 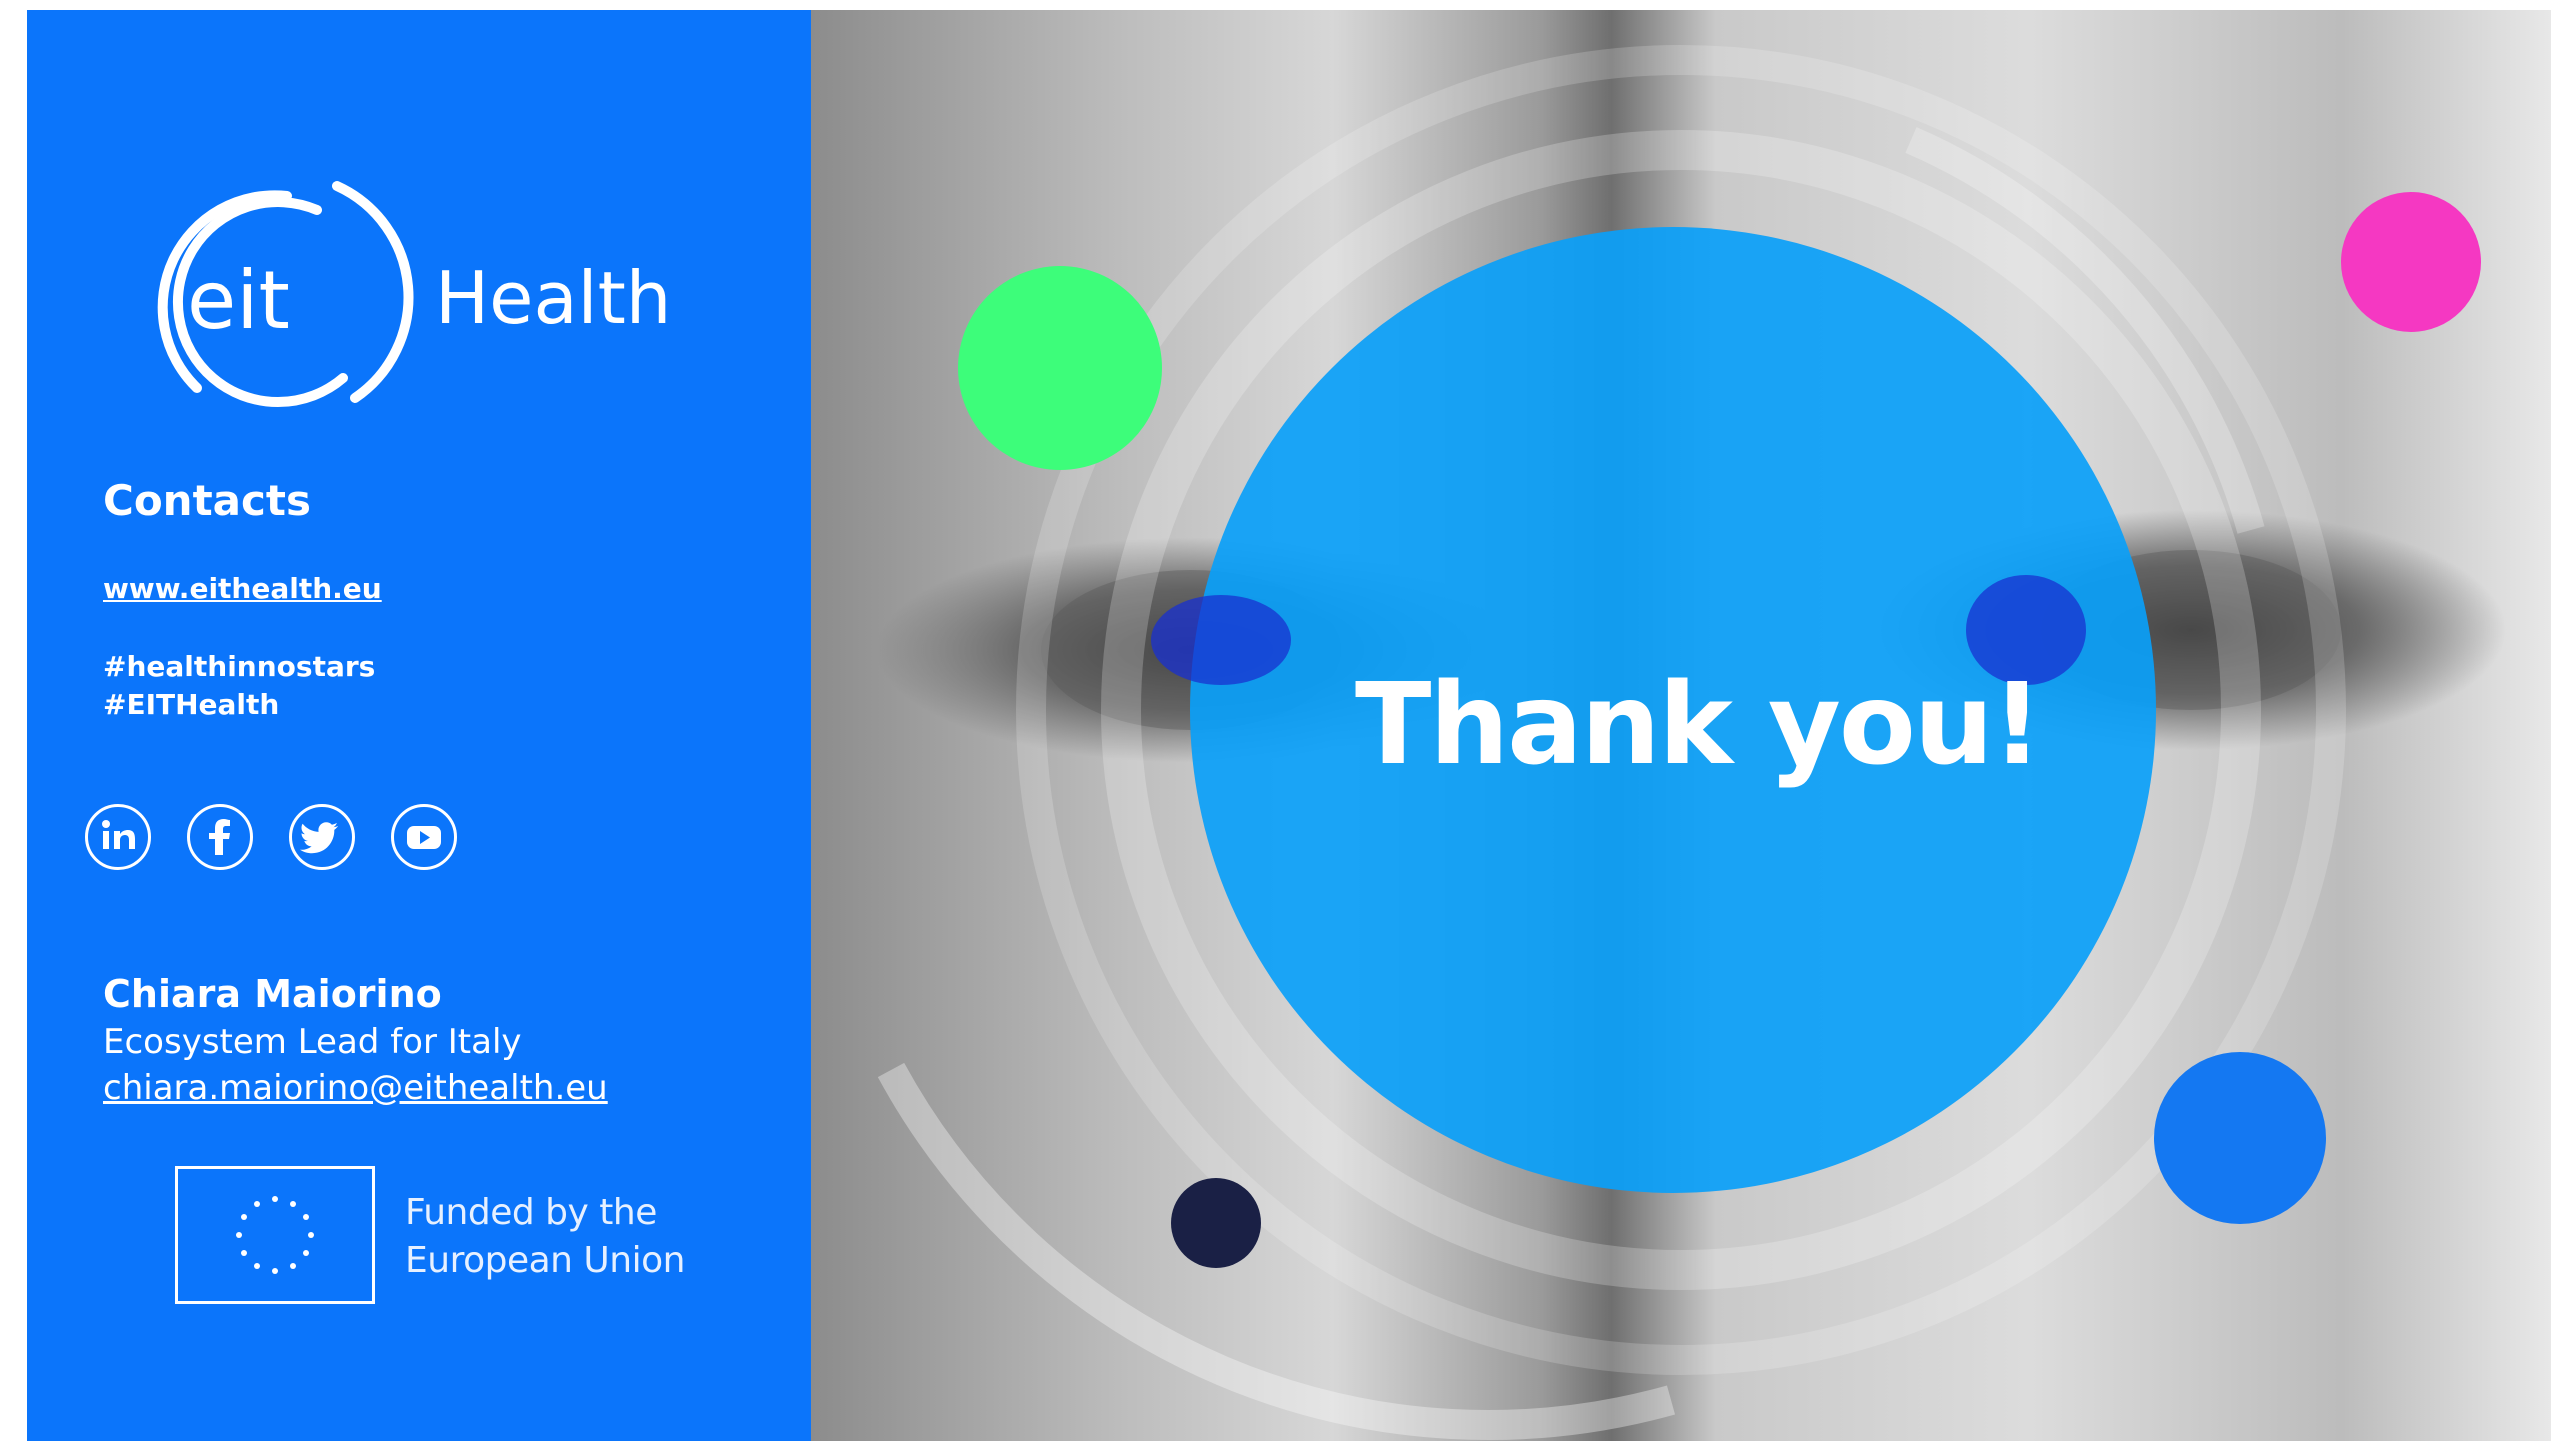 What do you see at coordinates (118, 837) in the screenshot?
I see `linkedin-icon` at bounding box center [118, 837].